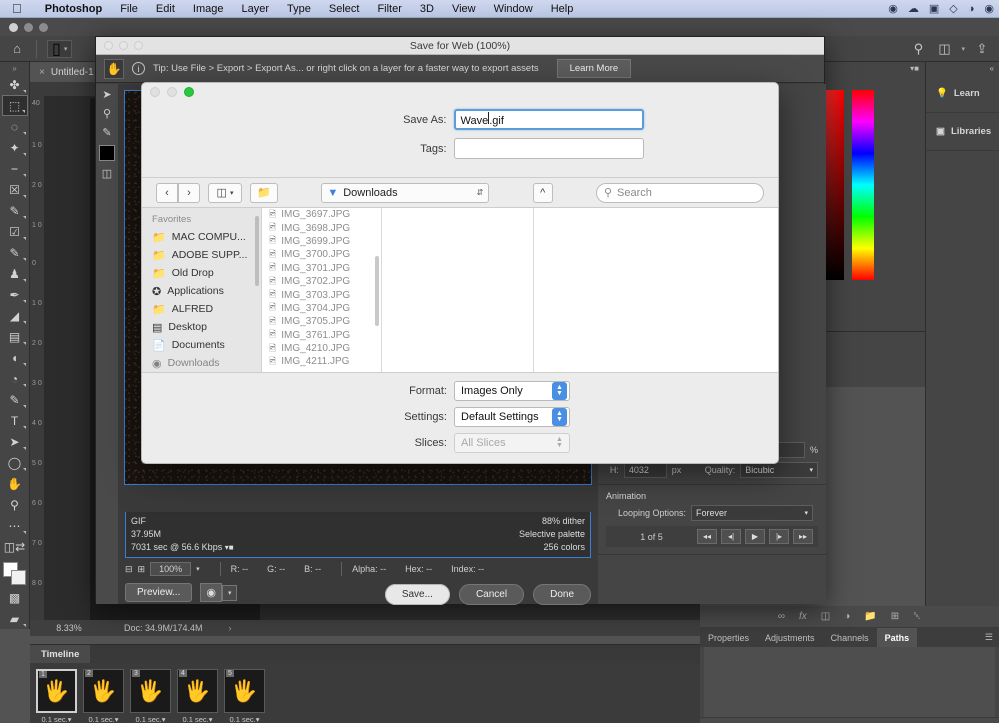 This screenshot has height=723, width=999. What do you see at coordinates (321, 227) in the screenshot?
I see `list-item: 🖻 IMG_3698.JPG` at bounding box center [321, 227].